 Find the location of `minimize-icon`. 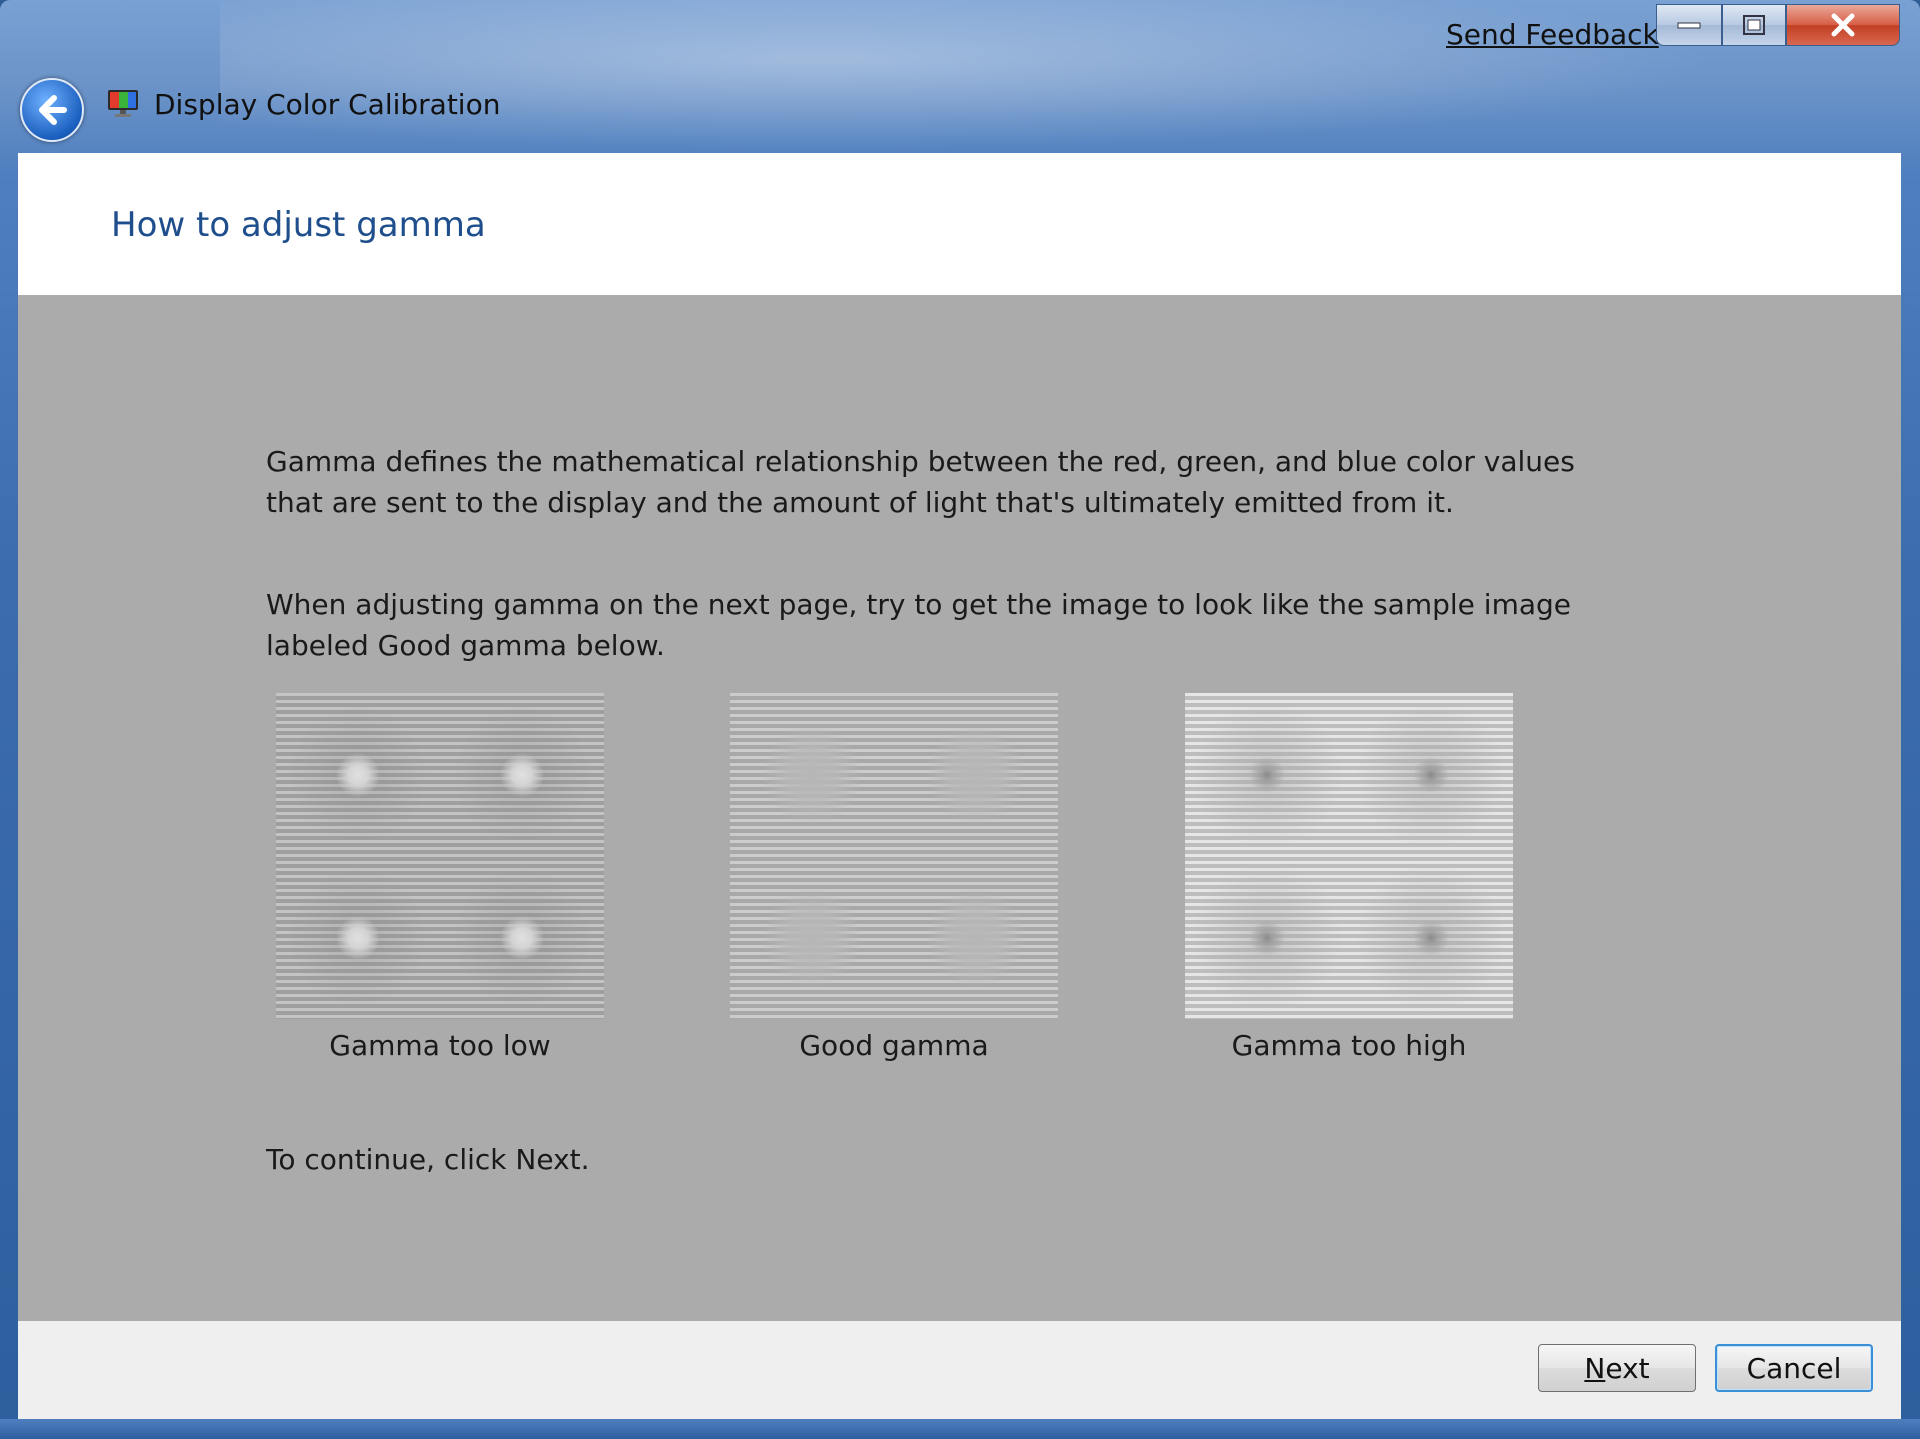

minimize-icon is located at coordinates (1689, 25).